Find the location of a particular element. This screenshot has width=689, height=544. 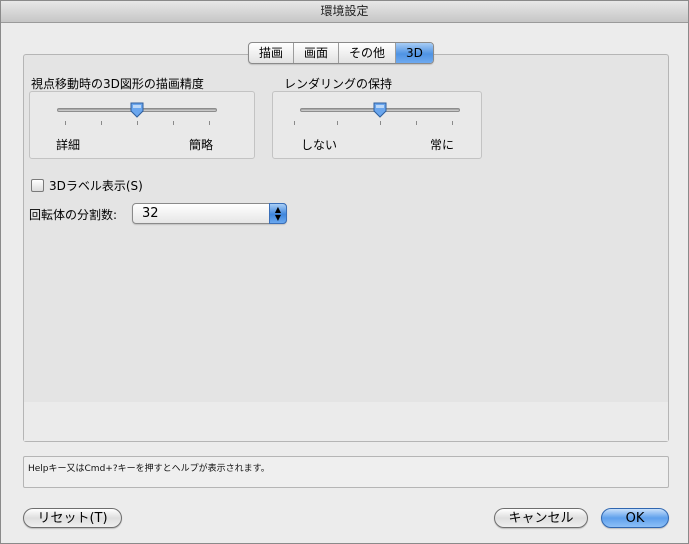

render-group-label: レンダリングの保持 is located at coordinates (338, 84).